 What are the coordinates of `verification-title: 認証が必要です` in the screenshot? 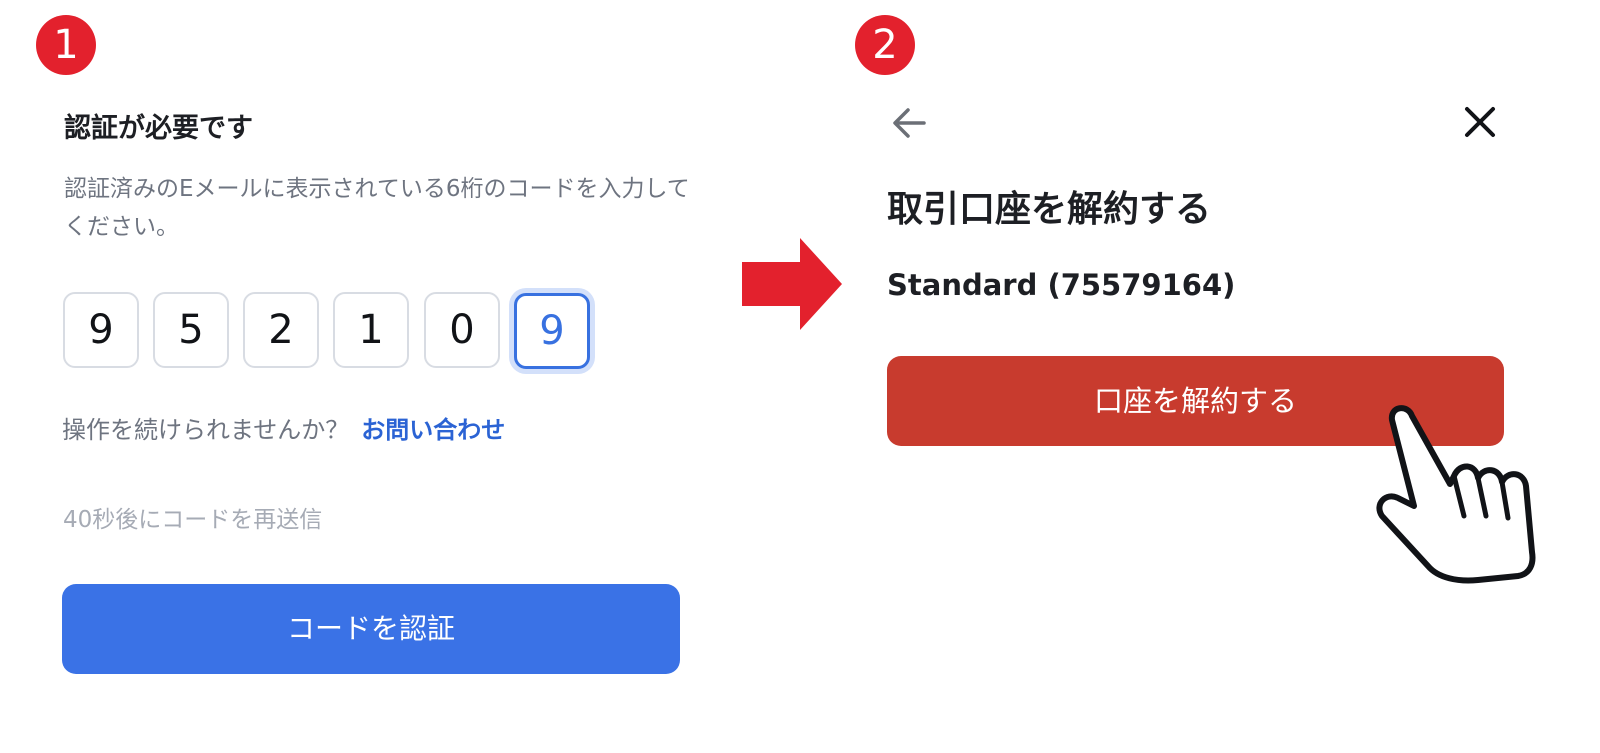 It's located at (158, 128).